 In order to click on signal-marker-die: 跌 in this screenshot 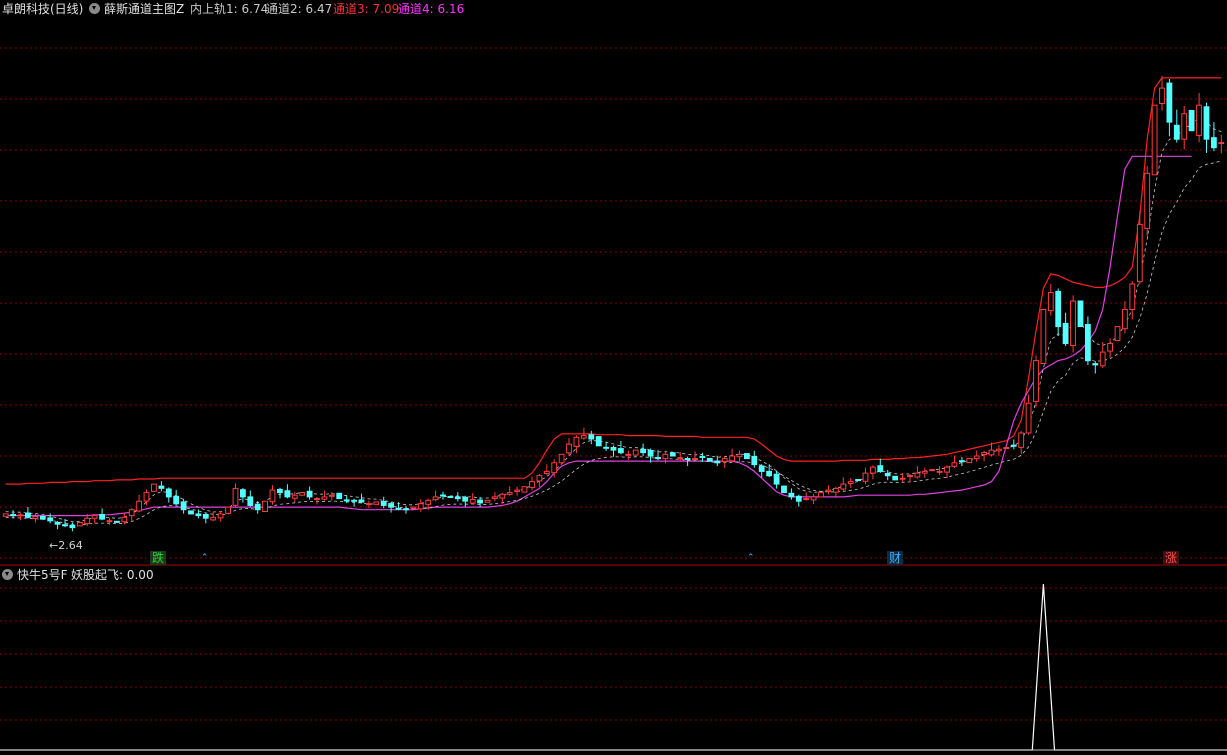, I will do `click(158, 558)`.